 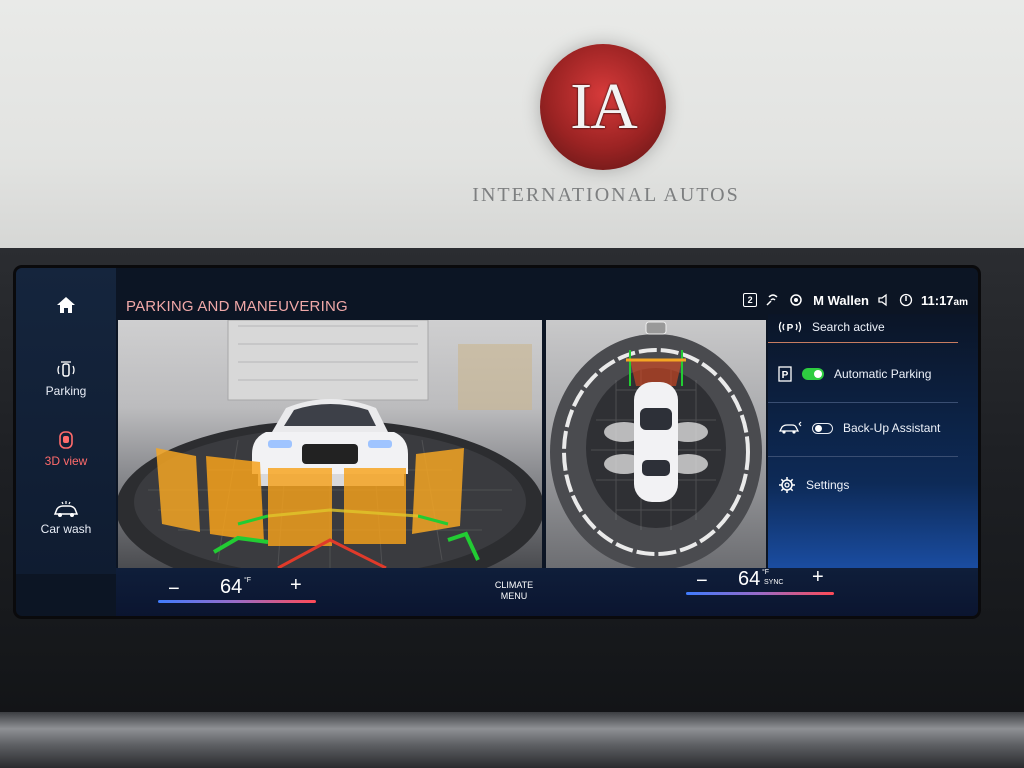 I want to click on backup-assistant-label: Back-Up Assistant, so click(x=892, y=428).